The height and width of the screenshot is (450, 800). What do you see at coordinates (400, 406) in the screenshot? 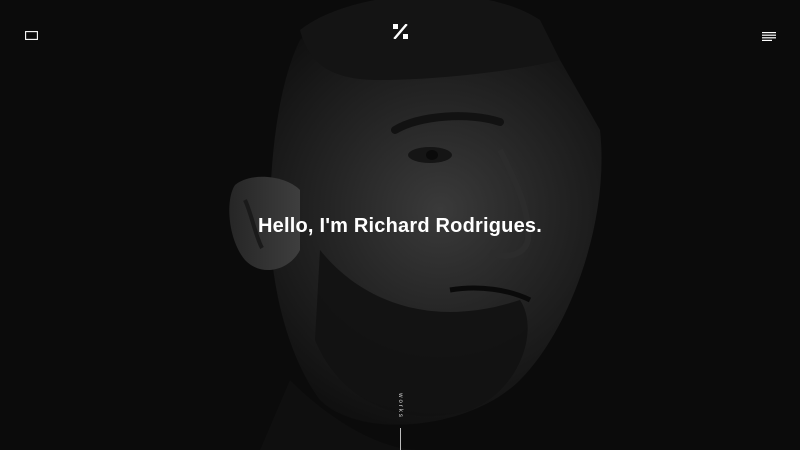
I see `works-label: works` at bounding box center [400, 406].